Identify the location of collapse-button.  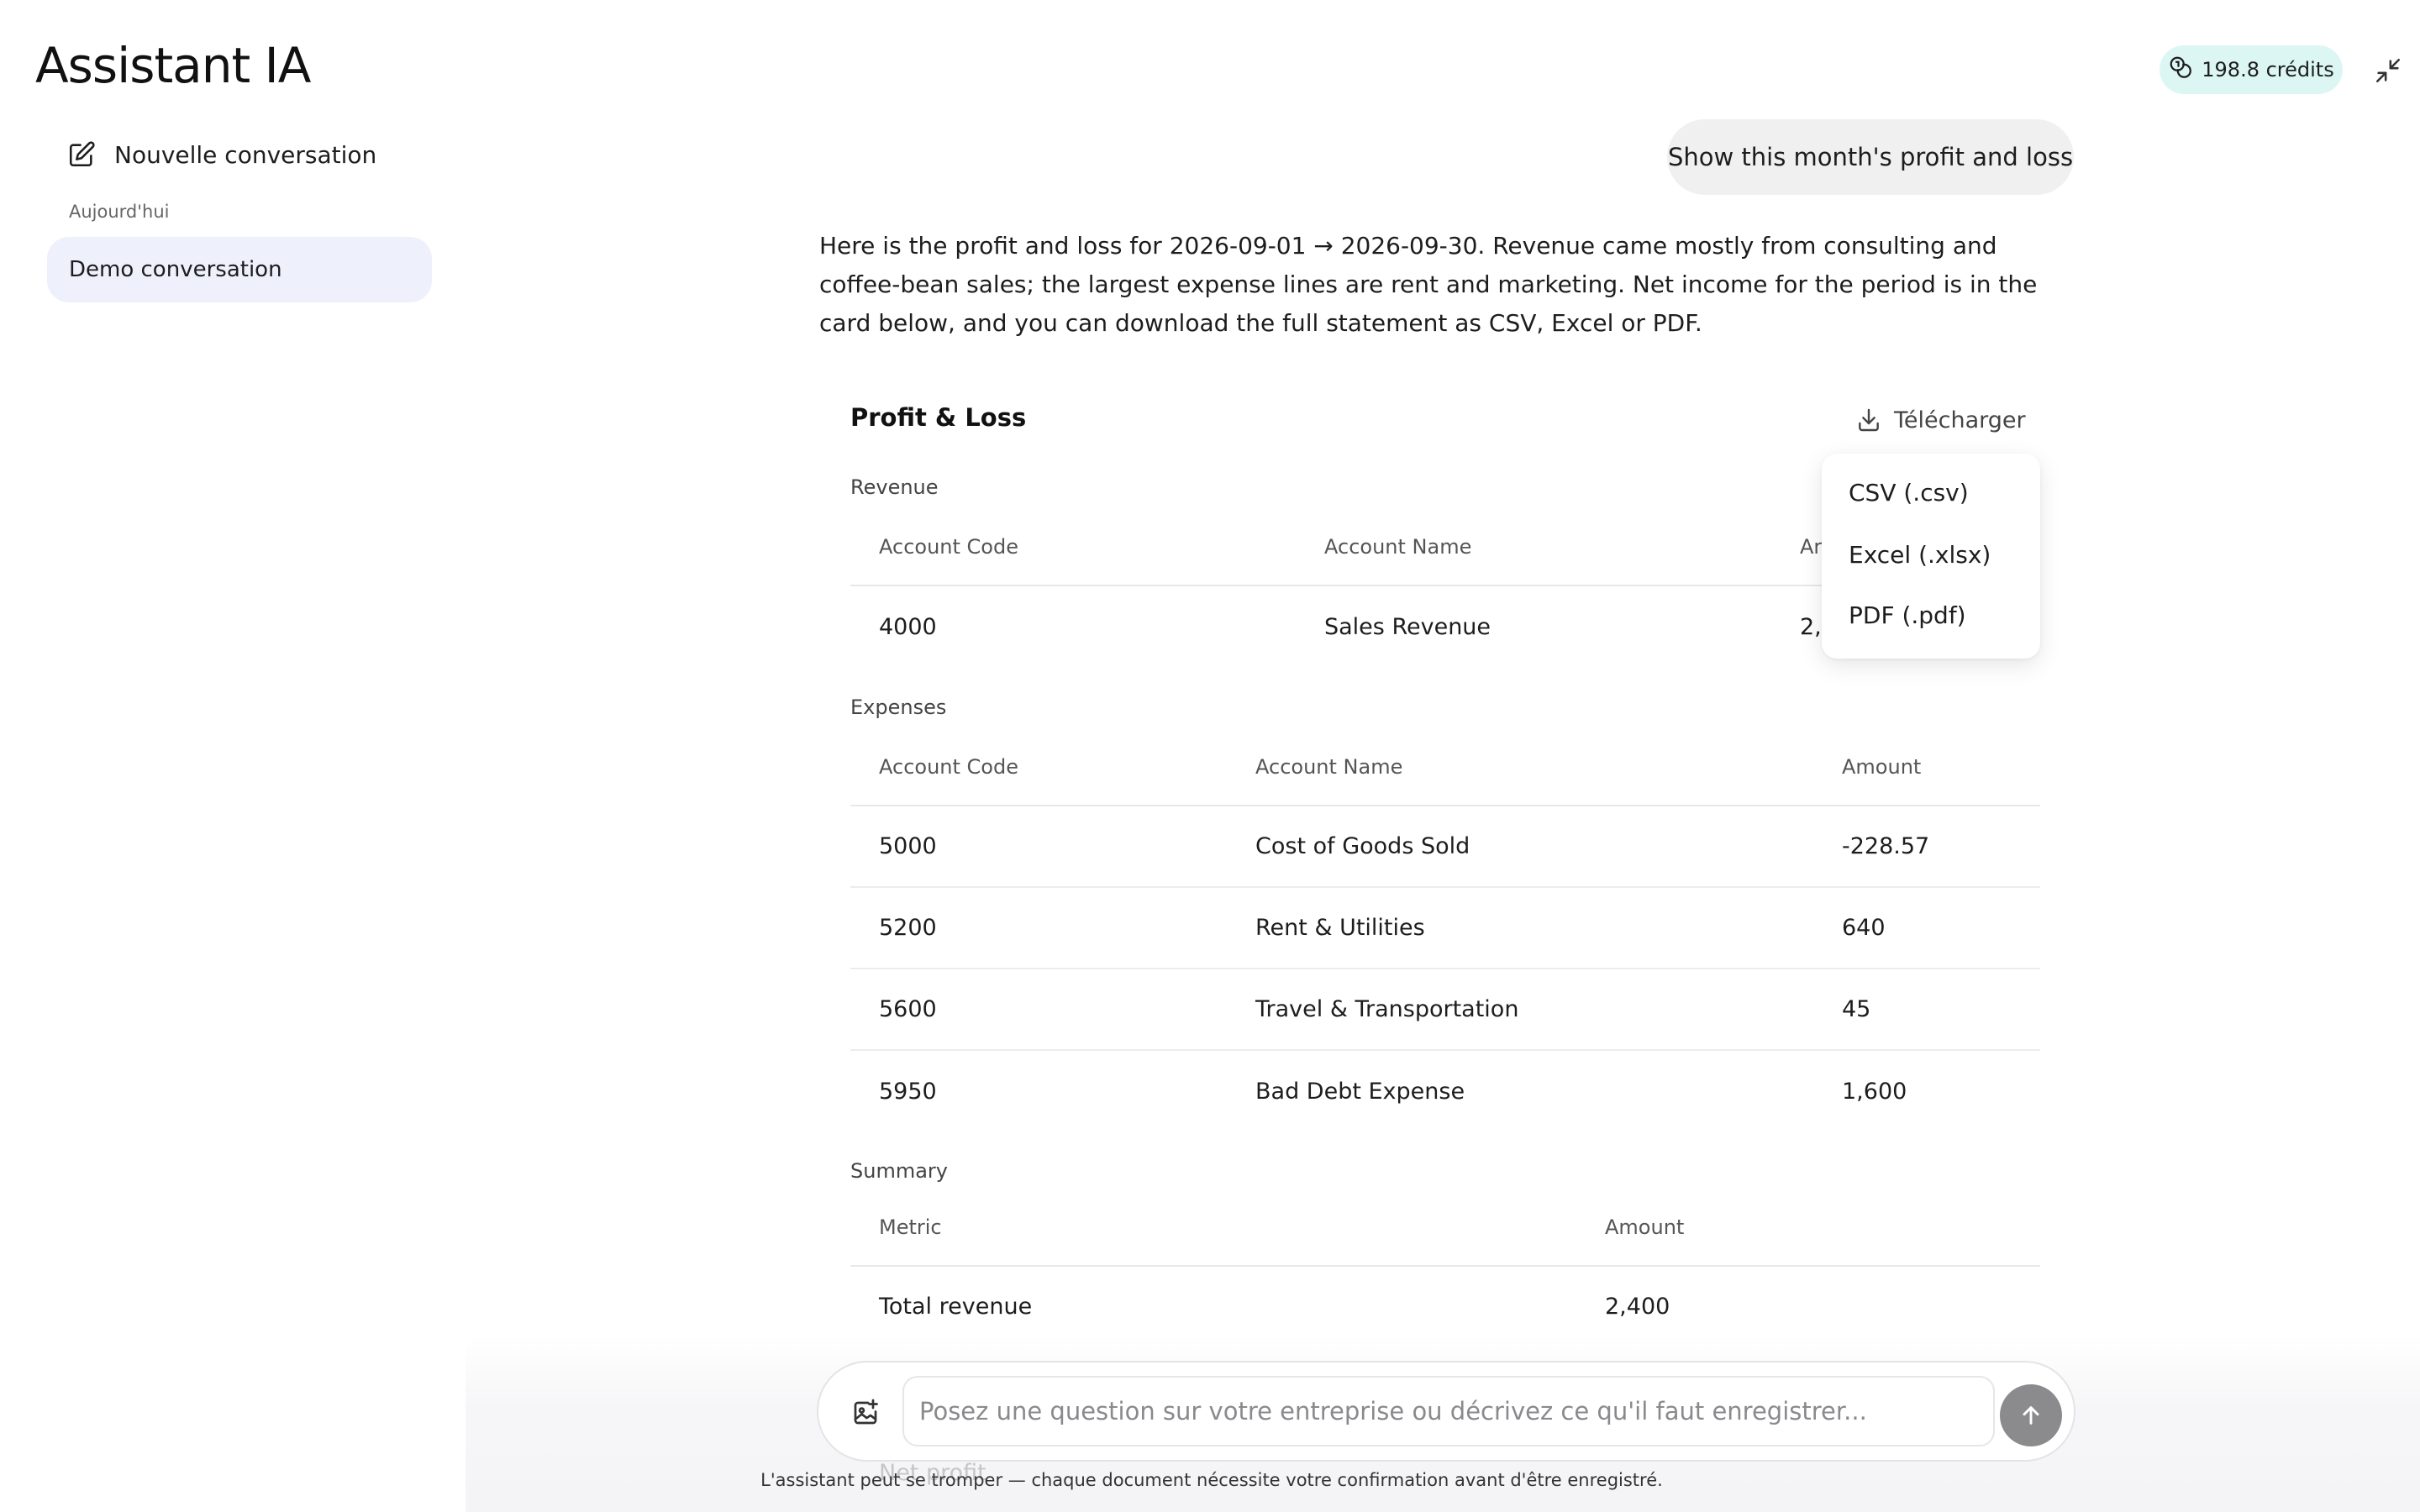
(2388, 70).